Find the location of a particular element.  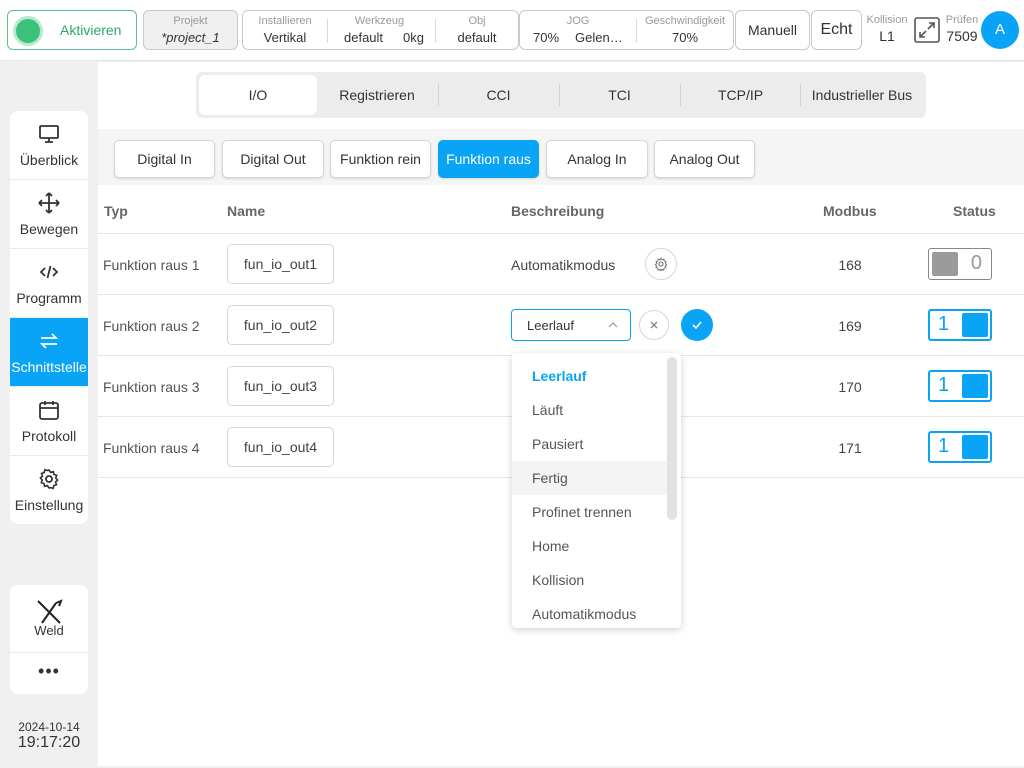

project-caption: Projekt is located at coordinates (190, 21).